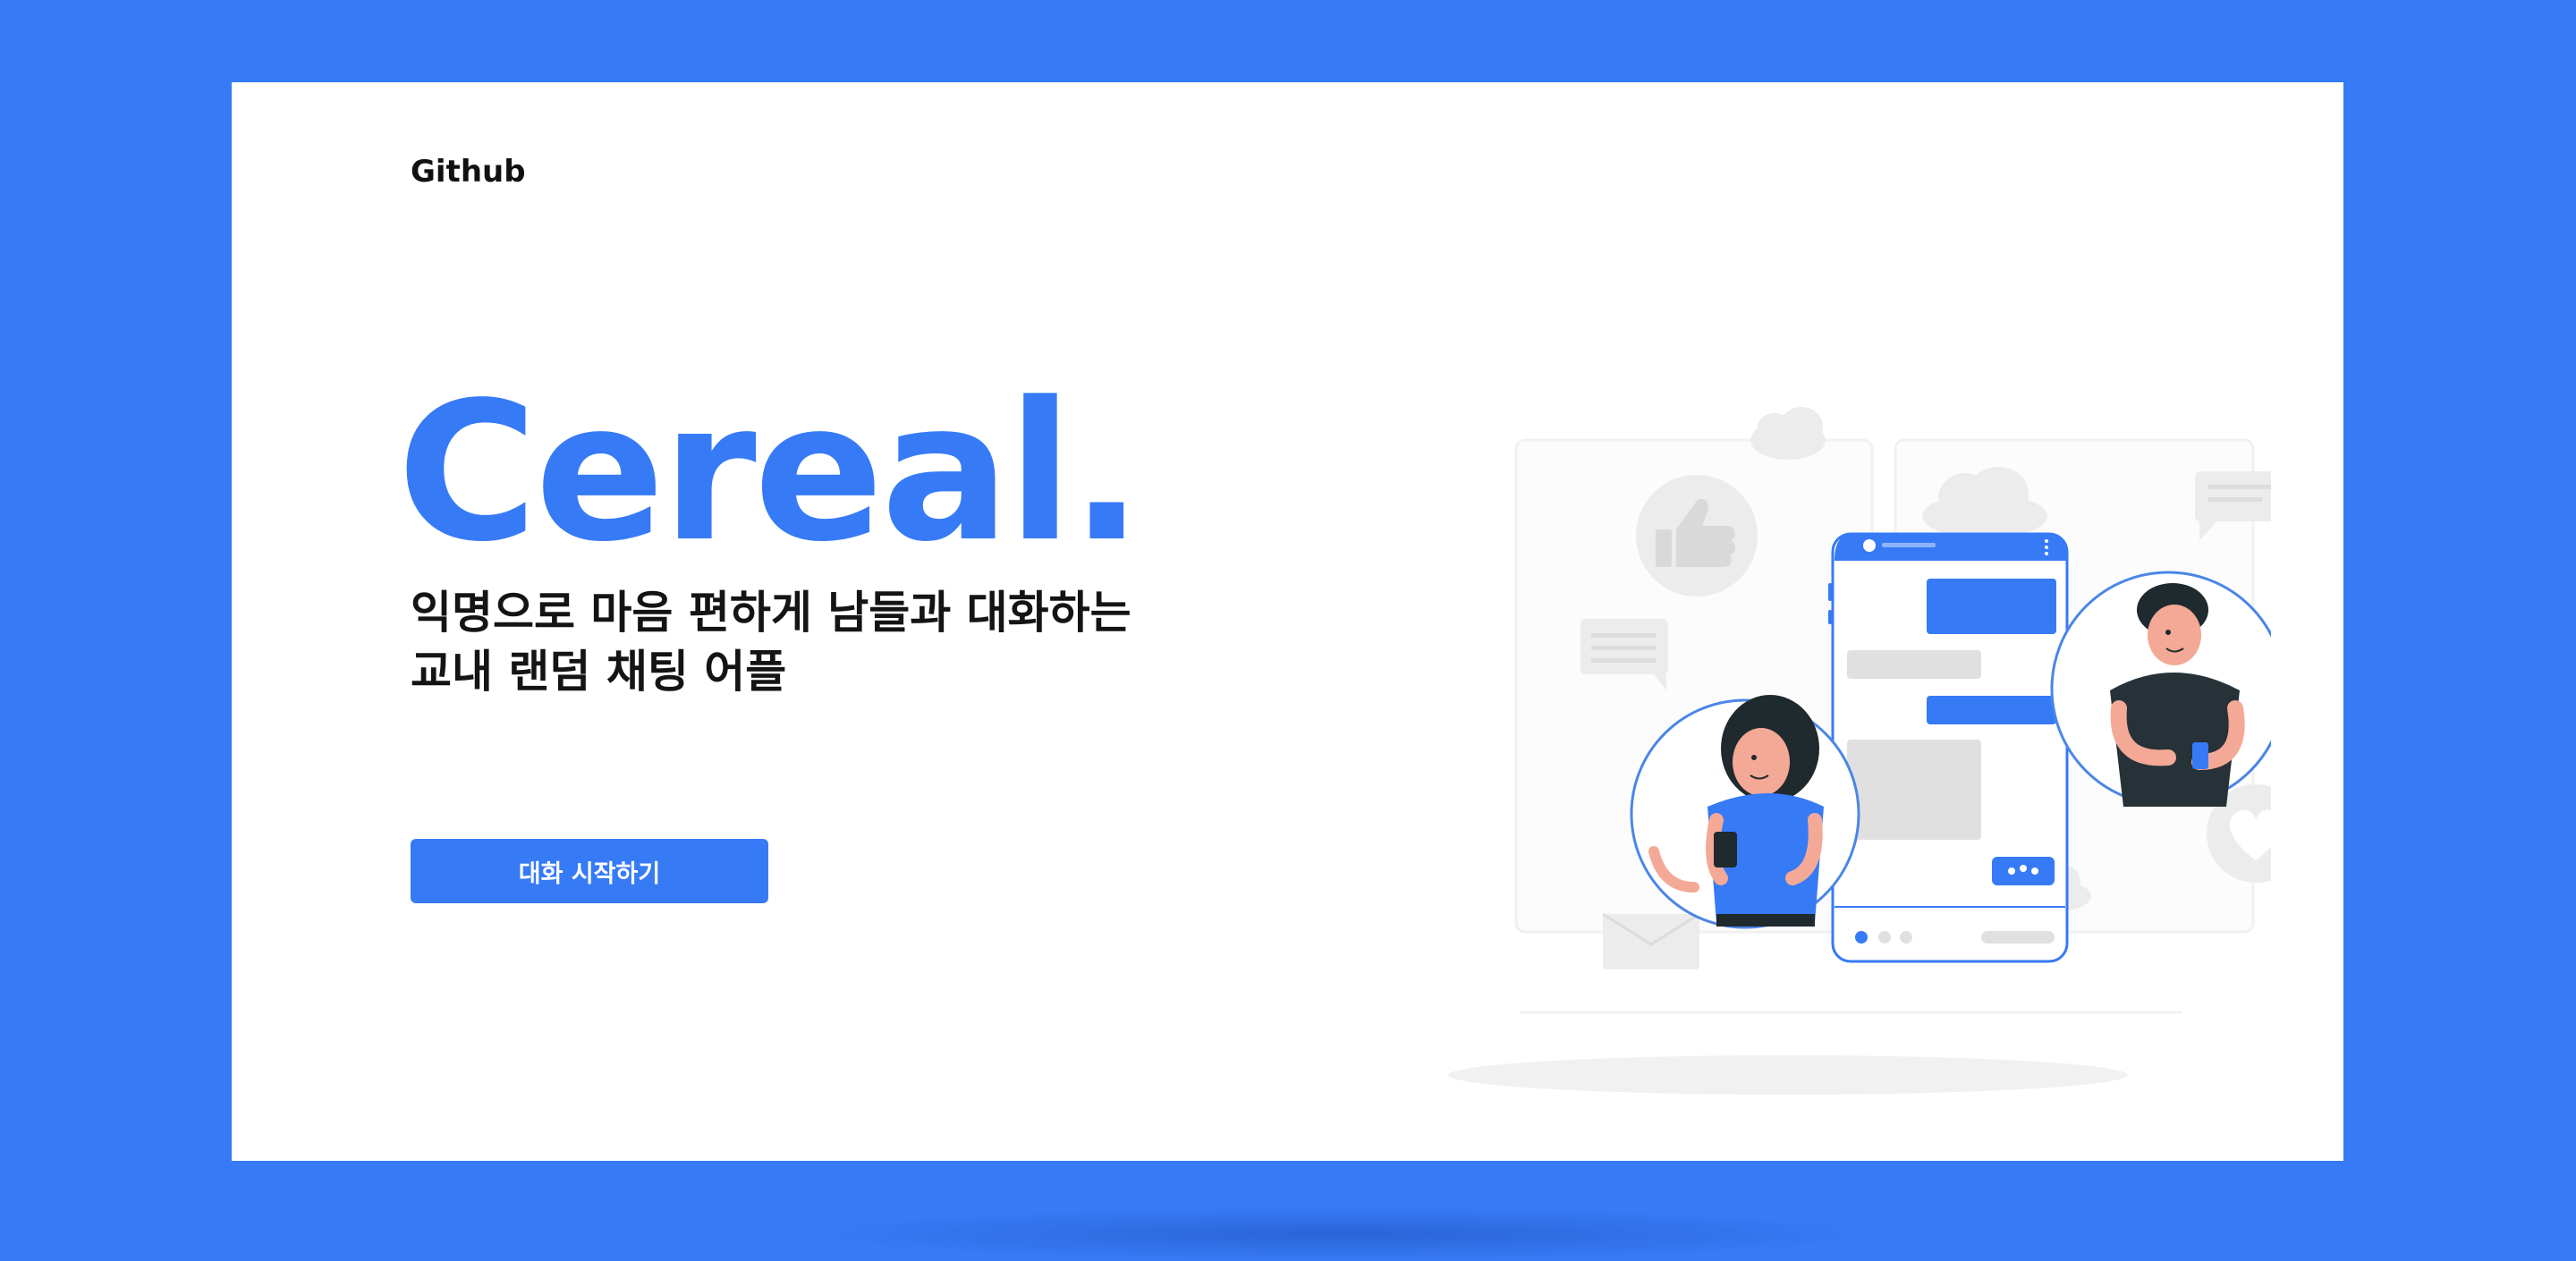  I want to click on thumbs-up-icon, so click(1697, 536).